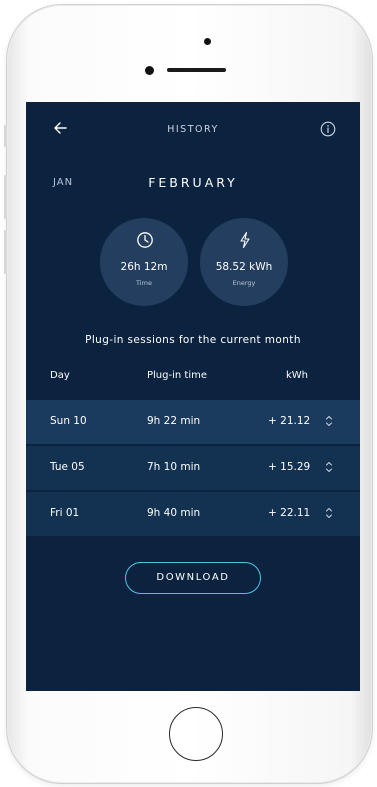  What do you see at coordinates (65, 513) in the screenshot?
I see `row-day: Fri 01` at bounding box center [65, 513].